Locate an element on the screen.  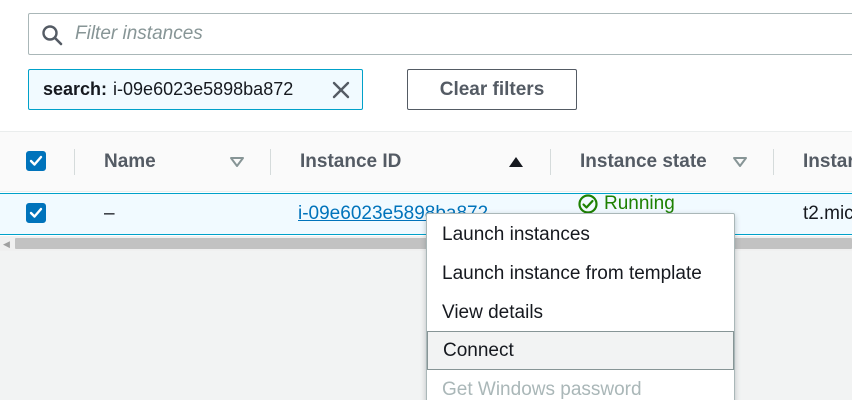
menu-item-launch-instances: Launch instances is located at coordinates (580, 234).